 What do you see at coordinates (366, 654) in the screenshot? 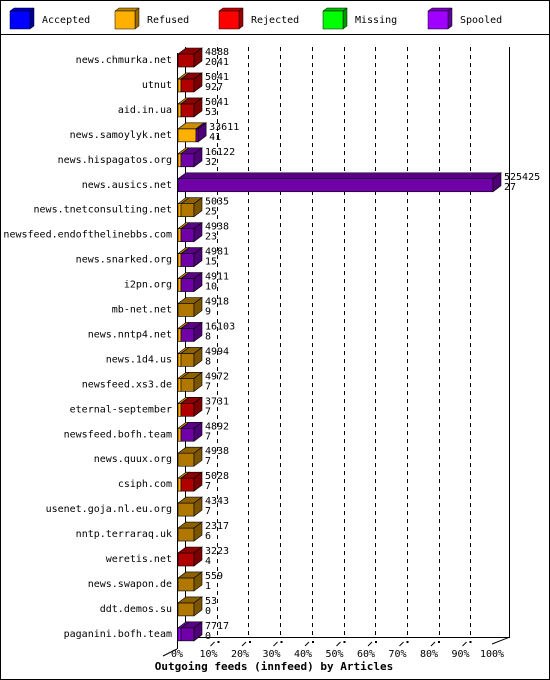
I see `x-tick-label: 60%` at bounding box center [366, 654].